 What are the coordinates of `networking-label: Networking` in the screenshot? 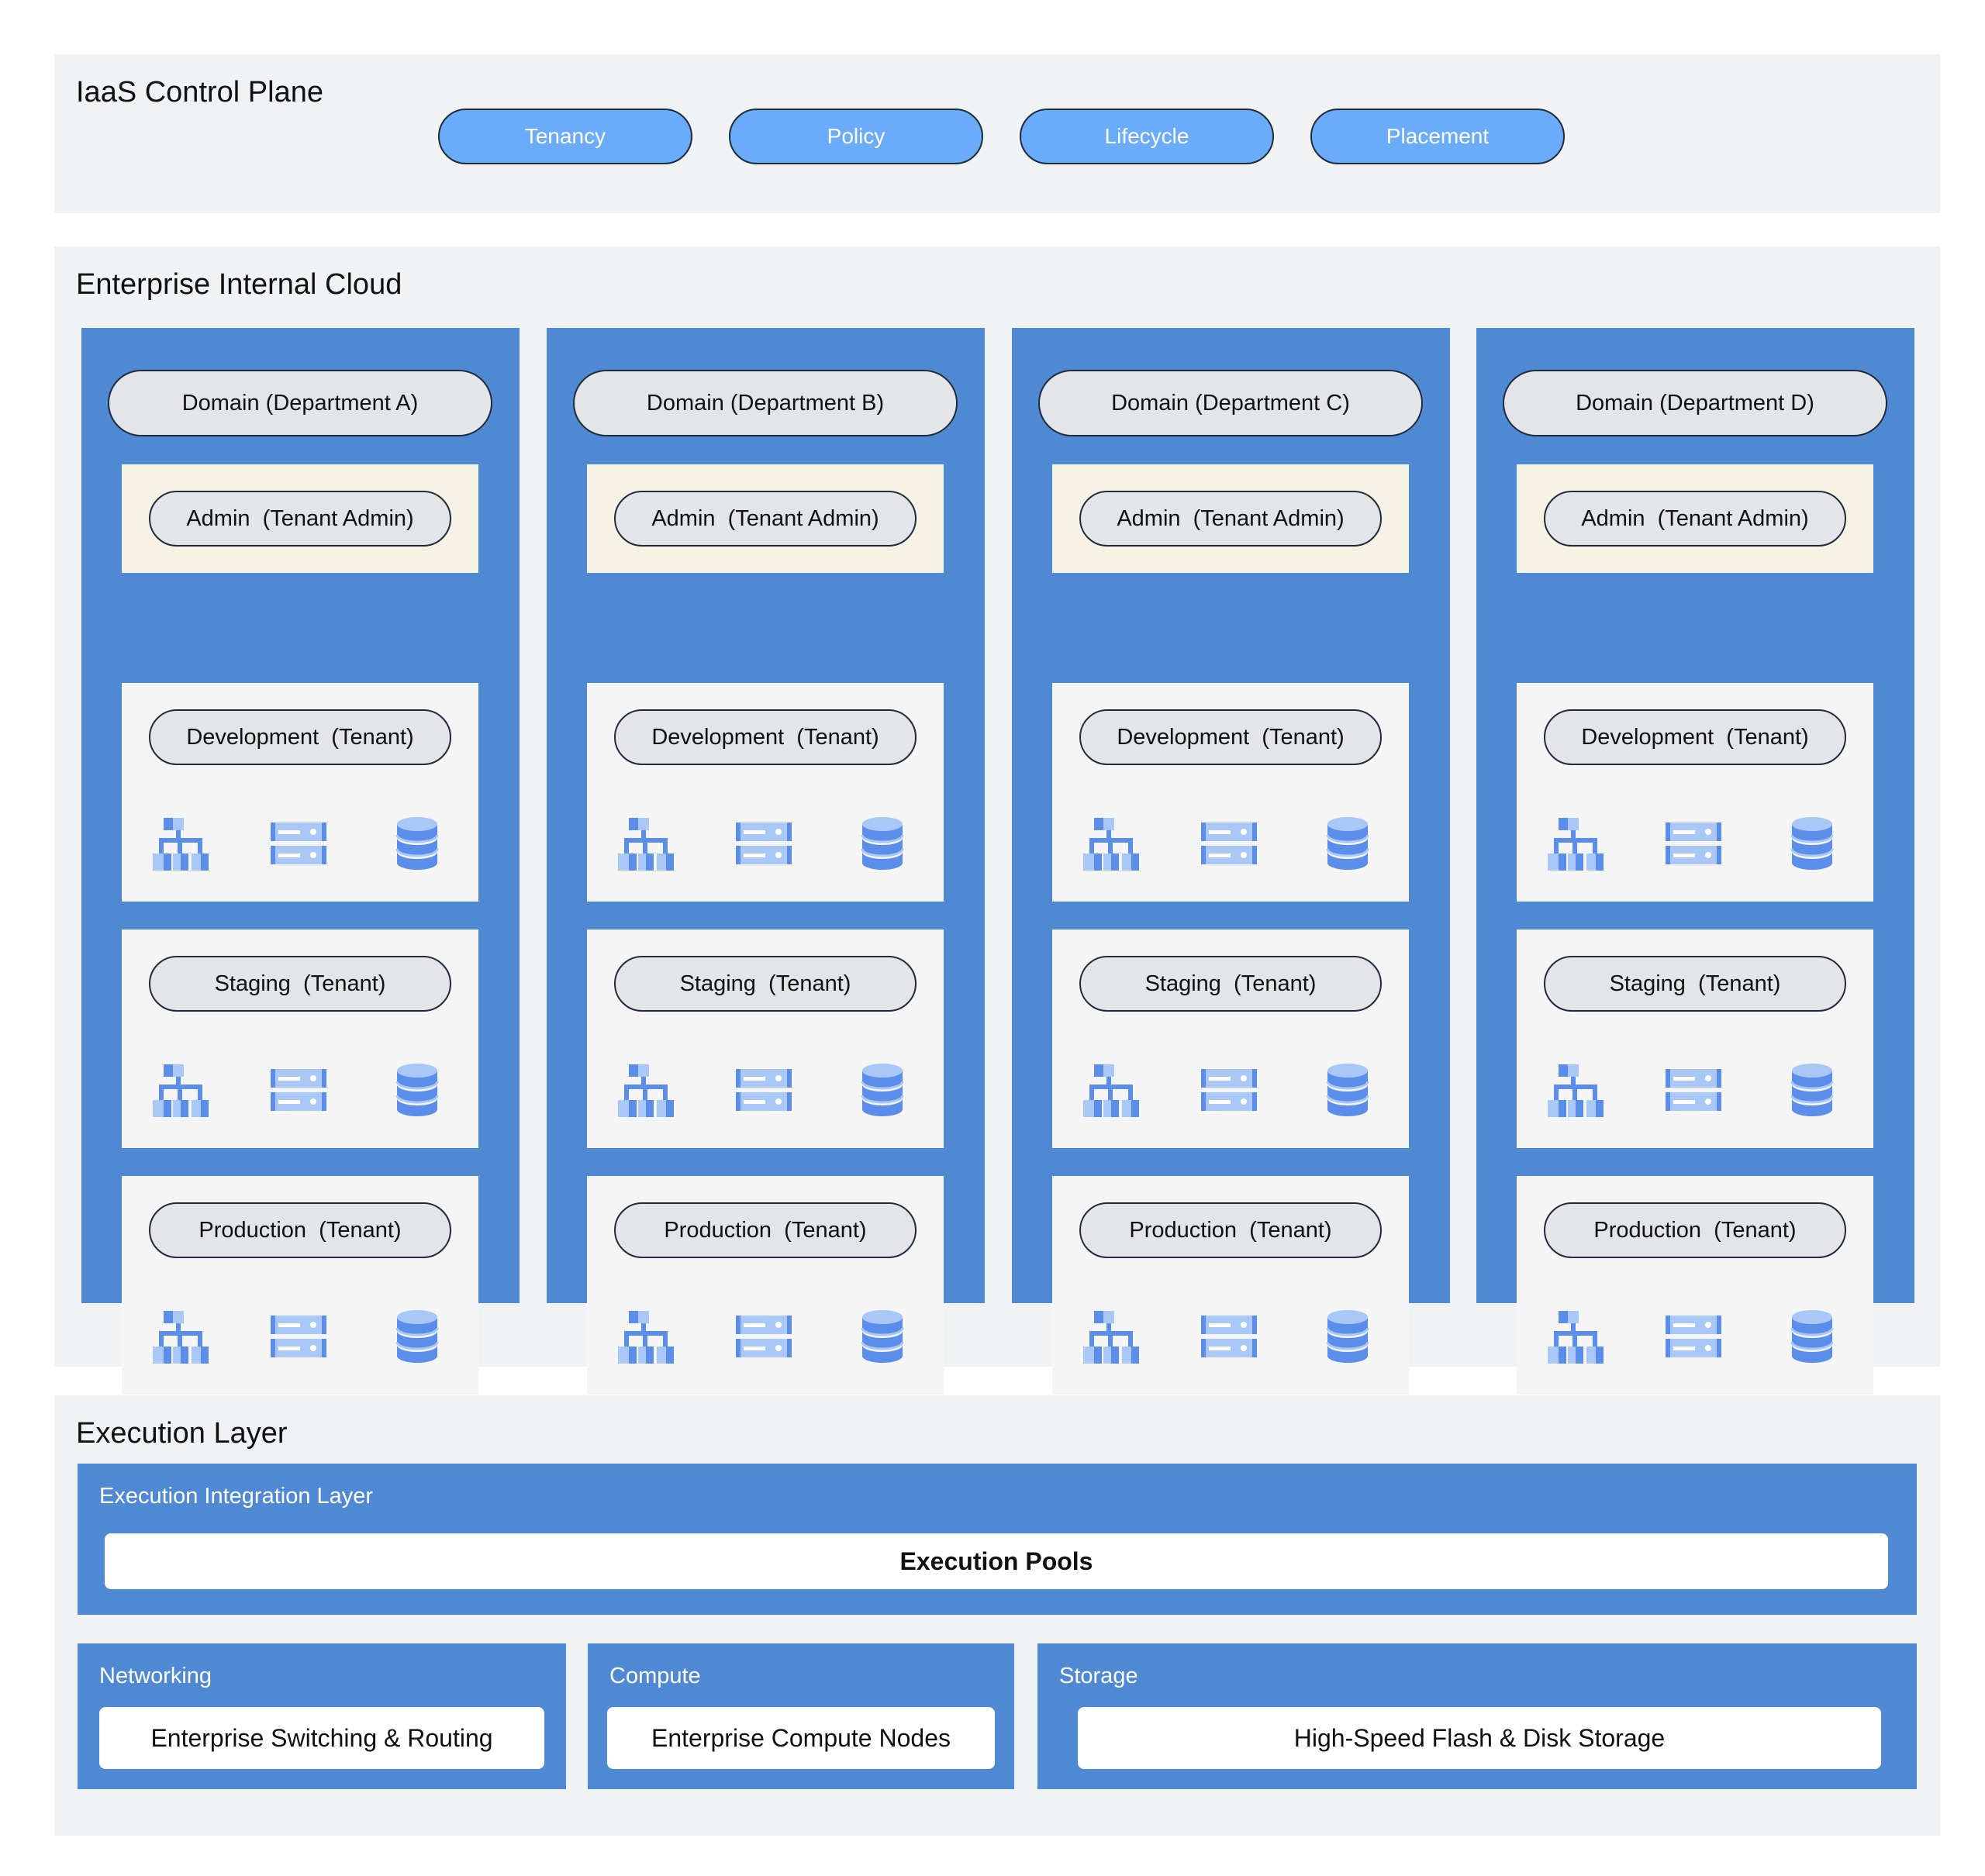 It's located at (155, 1676).